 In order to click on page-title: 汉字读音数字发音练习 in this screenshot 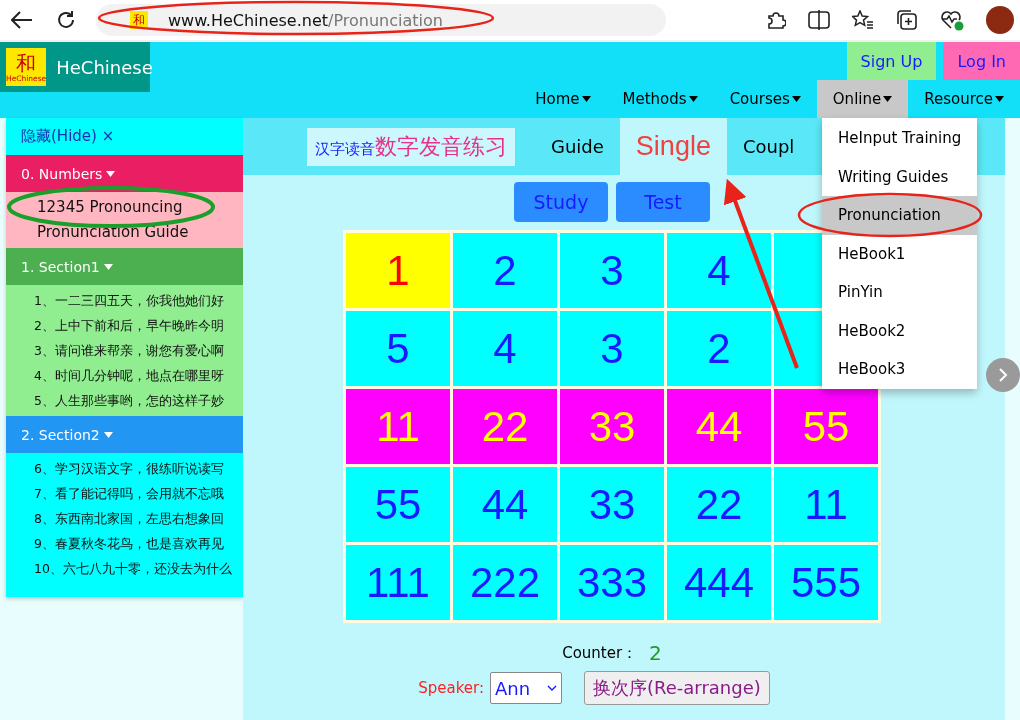, I will do `click(411, 146)`.